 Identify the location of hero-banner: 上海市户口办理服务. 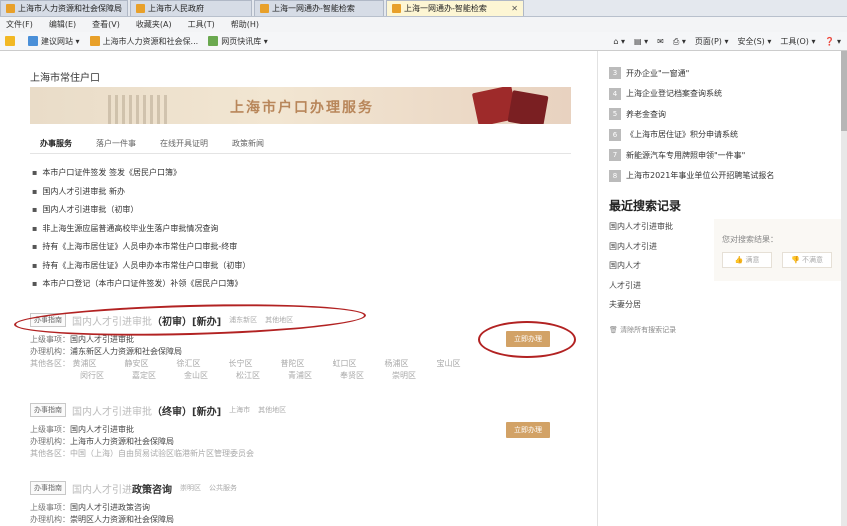
(300, 105).